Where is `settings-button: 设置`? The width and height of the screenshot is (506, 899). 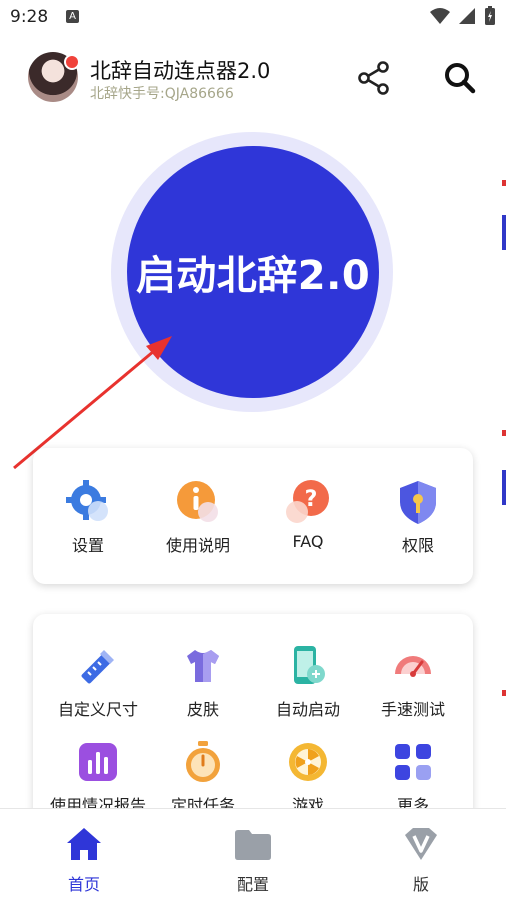
settings-button: 设置 is located at coordinates (88, 517).